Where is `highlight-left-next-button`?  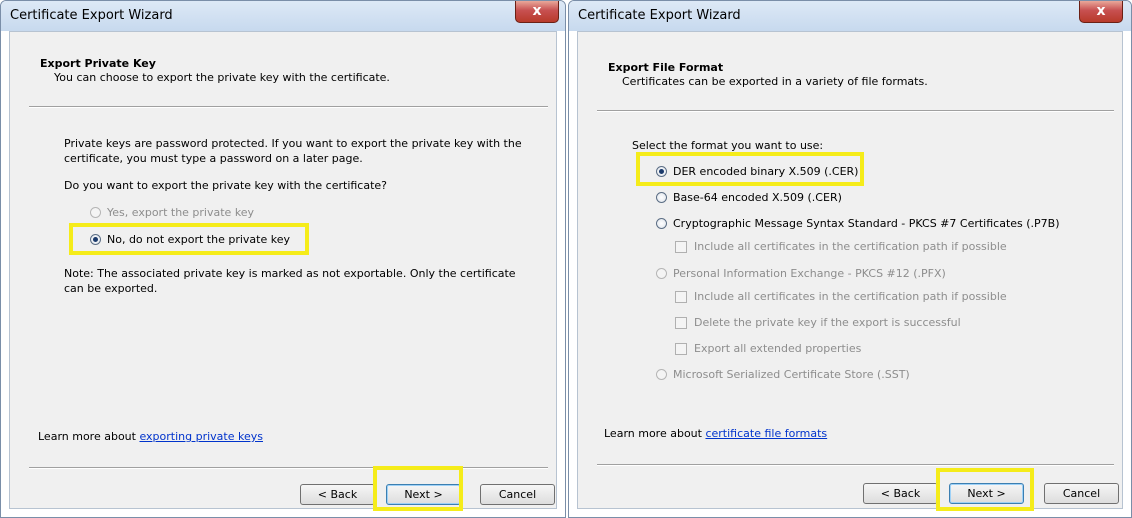
highlight-left-next-button is located at coordinates (418, 488).